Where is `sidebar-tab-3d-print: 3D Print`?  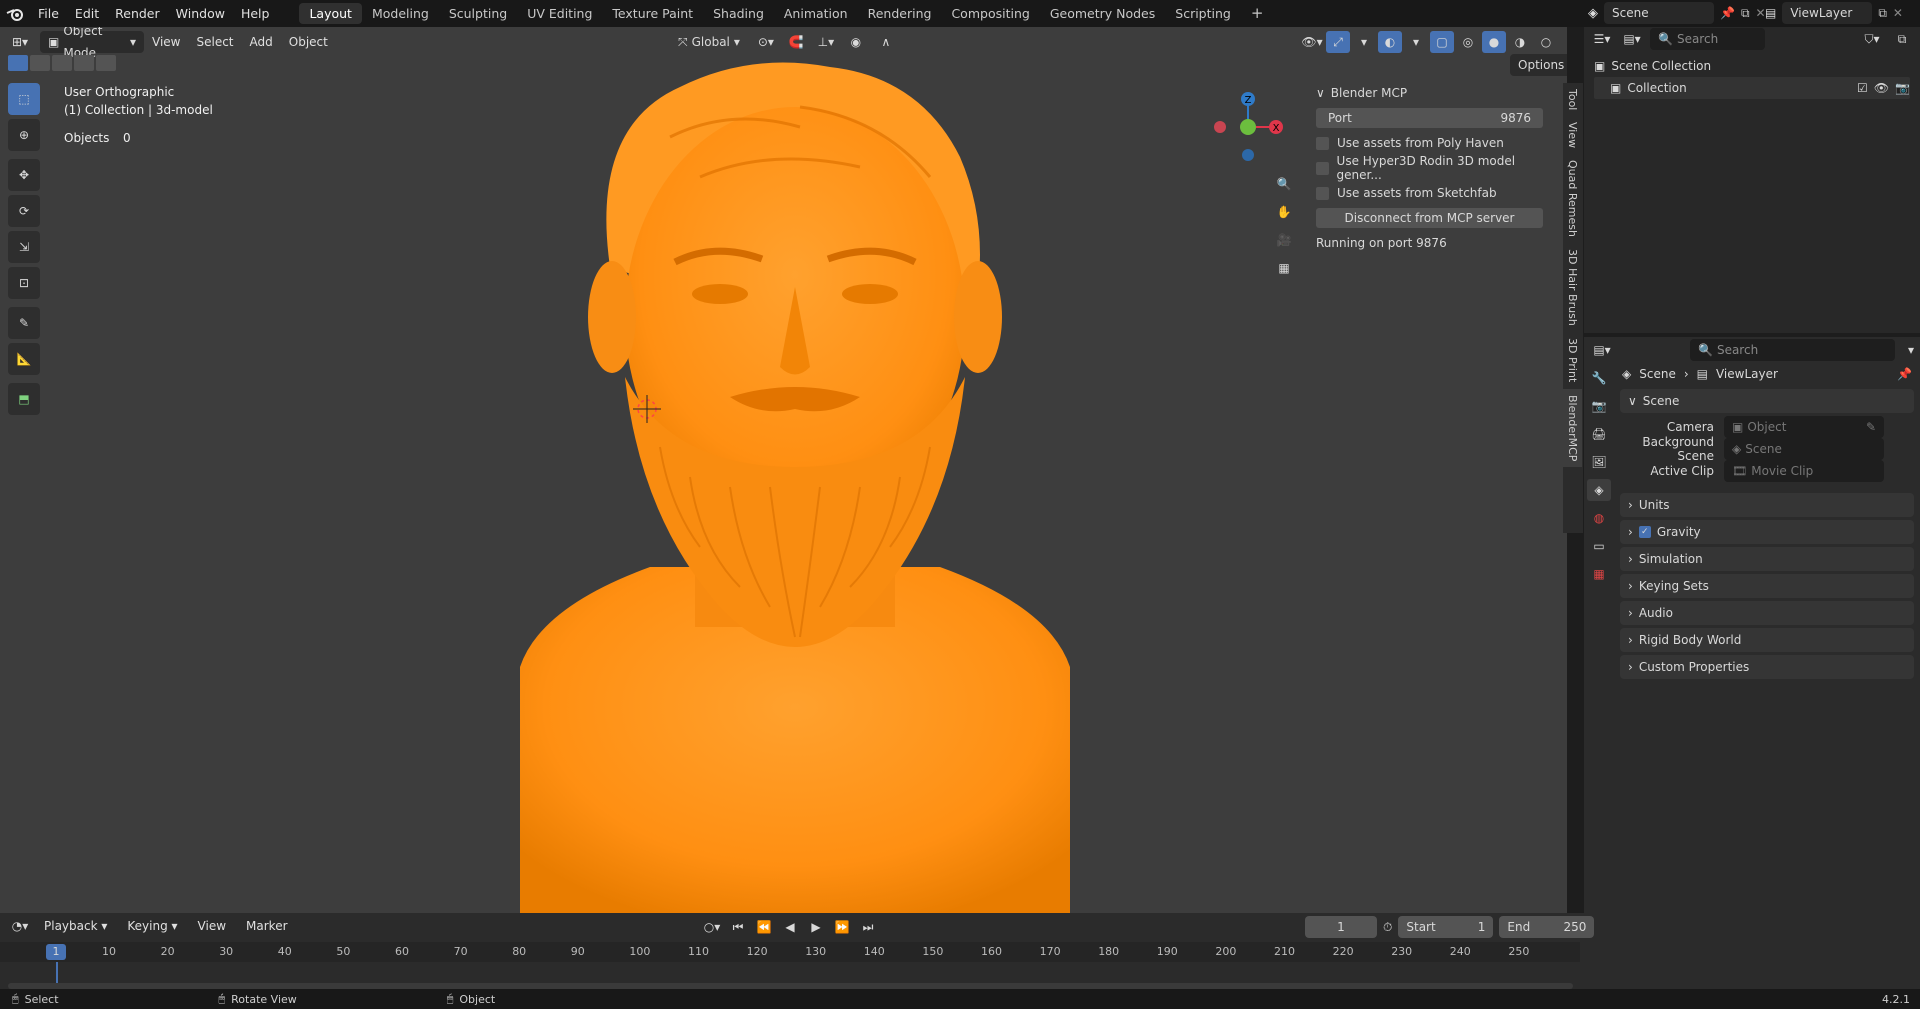 sidebar-tab-3d-print: 3D Print is located at coordinates (1572, 360).